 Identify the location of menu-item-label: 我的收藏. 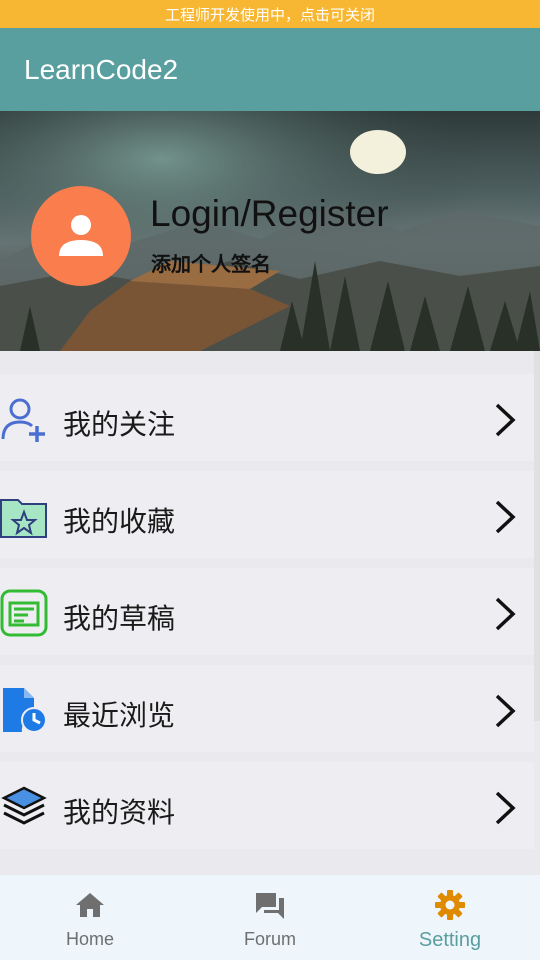
(119, 521).